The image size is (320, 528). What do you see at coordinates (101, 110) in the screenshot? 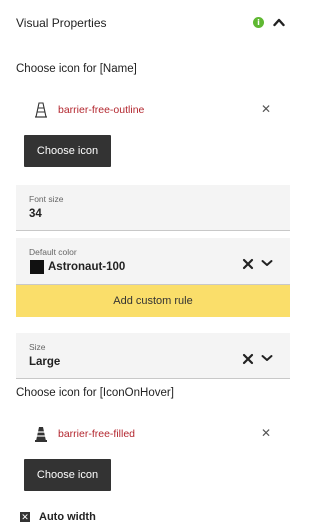
I see `selected-icon-name: barrier-free-outline` at bounding box center [101, 110].